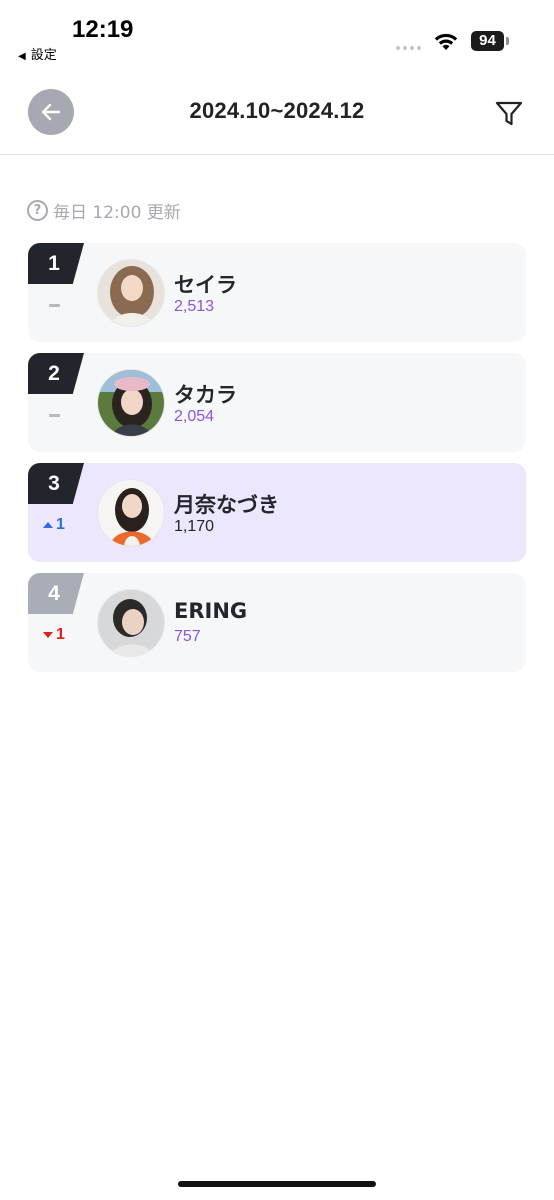 The height and width of the screenshot is (1200, 554). I want to click on update-note-text: 毎日 12:00 更新, so click(117, 213).